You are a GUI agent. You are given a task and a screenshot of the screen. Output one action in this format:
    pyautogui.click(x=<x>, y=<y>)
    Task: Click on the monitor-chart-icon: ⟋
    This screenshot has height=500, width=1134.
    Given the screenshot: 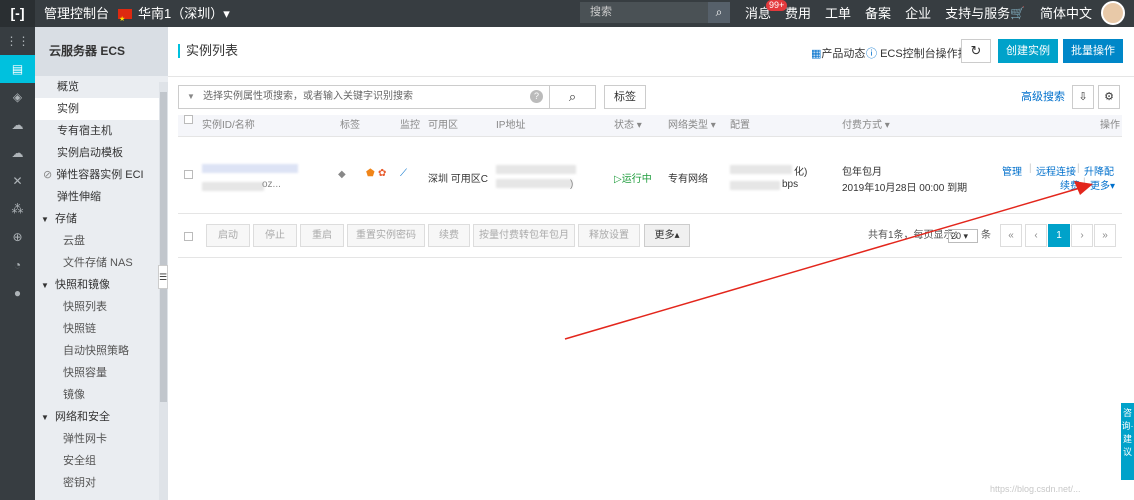 What is the action you would take?
    pyautogui.click(x=403, y=173)
    